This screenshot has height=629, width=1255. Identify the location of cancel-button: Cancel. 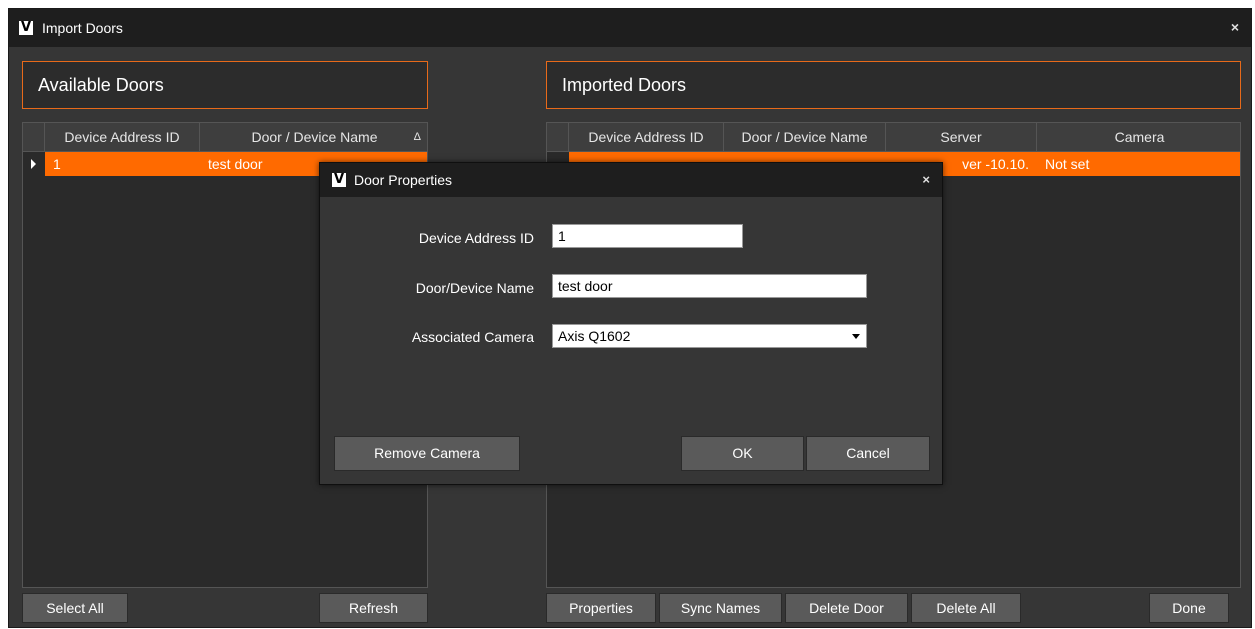
(868, 453).